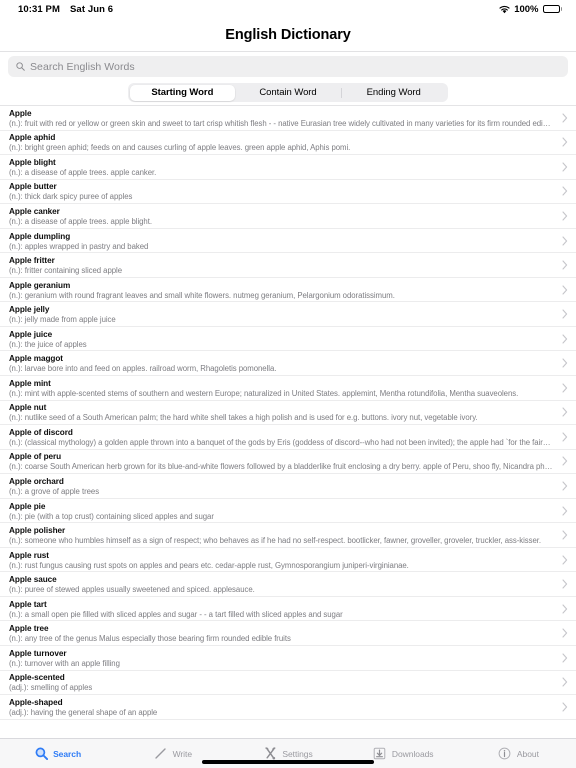 The width and height of the screenshot is (576, 768). I want to click on entry-word: Apple nut, so click(28, 408).